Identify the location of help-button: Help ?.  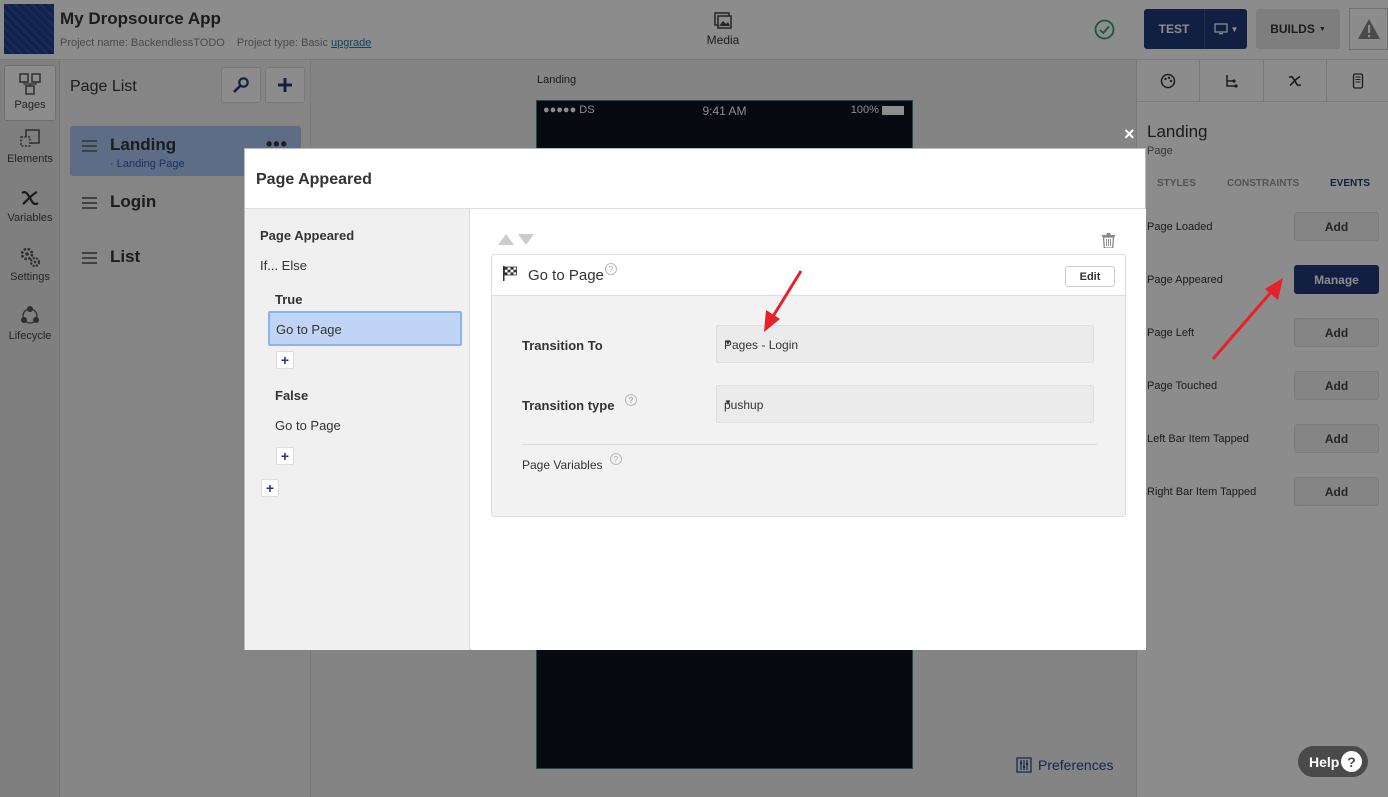
(1333, 761).